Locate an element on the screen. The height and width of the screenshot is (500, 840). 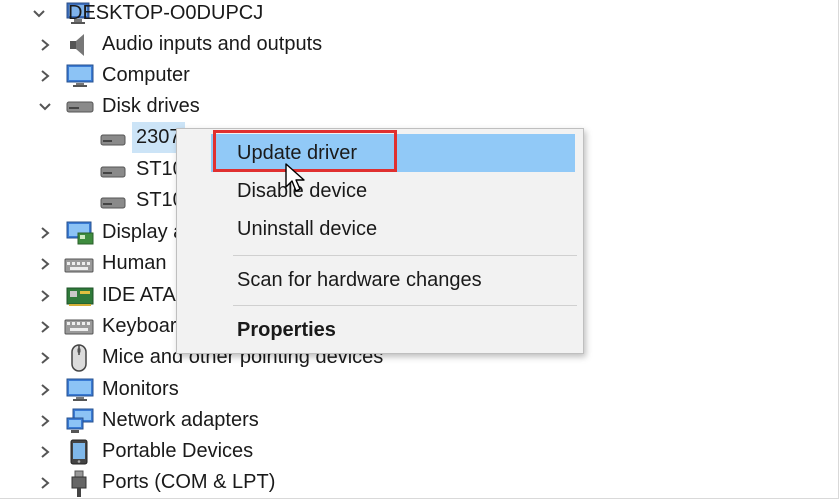
display-adapter-icon is located at coordinates (80, 233).